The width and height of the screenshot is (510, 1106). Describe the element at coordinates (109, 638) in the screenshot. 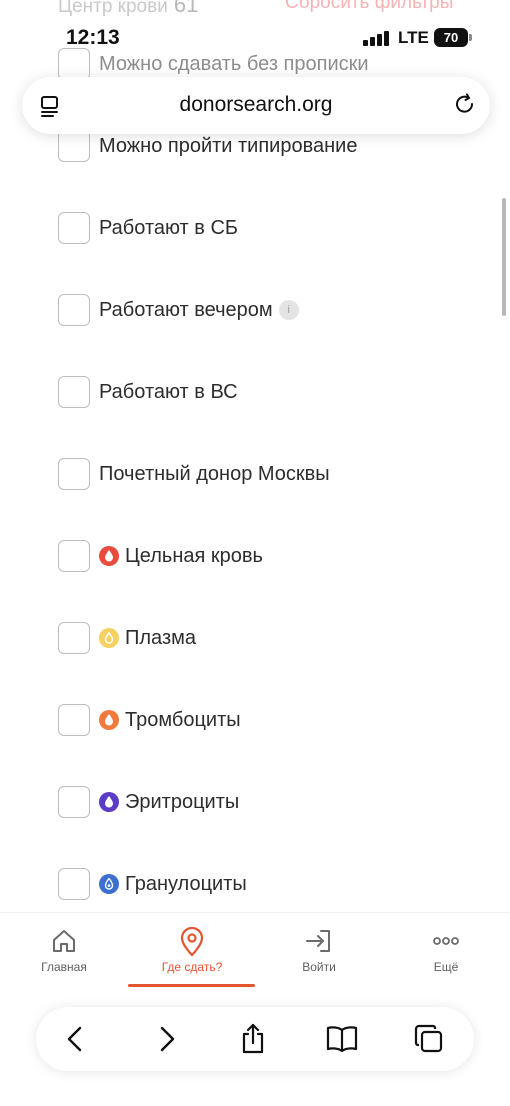

I see `plasma-drop-icon` at that location.